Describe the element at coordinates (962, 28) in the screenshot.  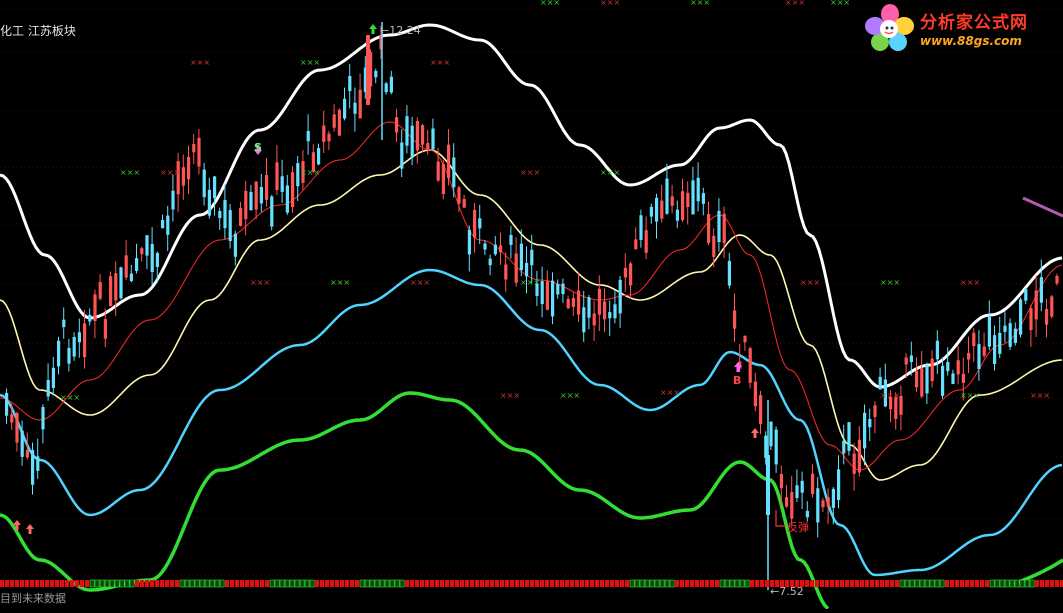
I see `site-logo: 分析家公式网 www.88gs.com` at that location.